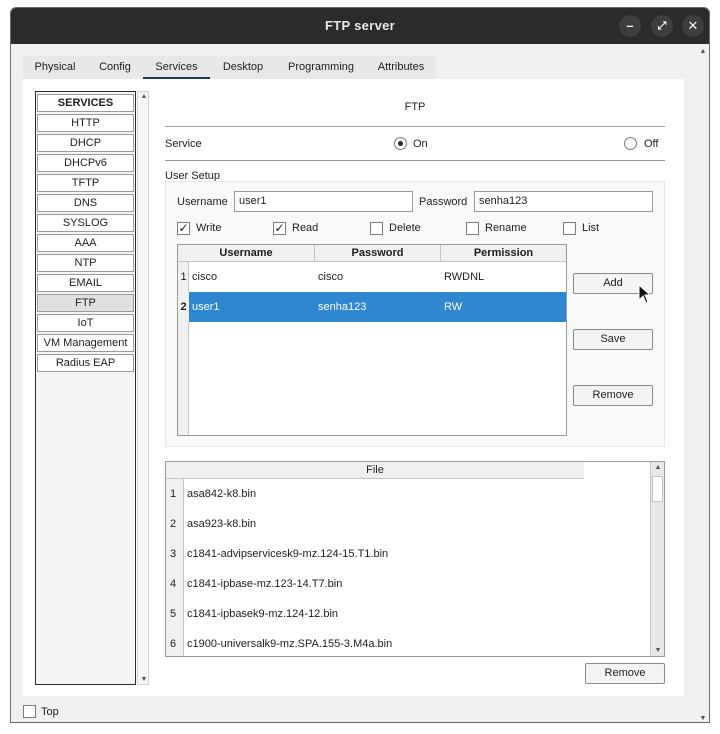 The width and height of the screenshot is (720, 734). What do you see at coordinates (85, 143) in the screenshot?
I see `service-item-dhcp: DHCP` at bounding box center [85, 143].